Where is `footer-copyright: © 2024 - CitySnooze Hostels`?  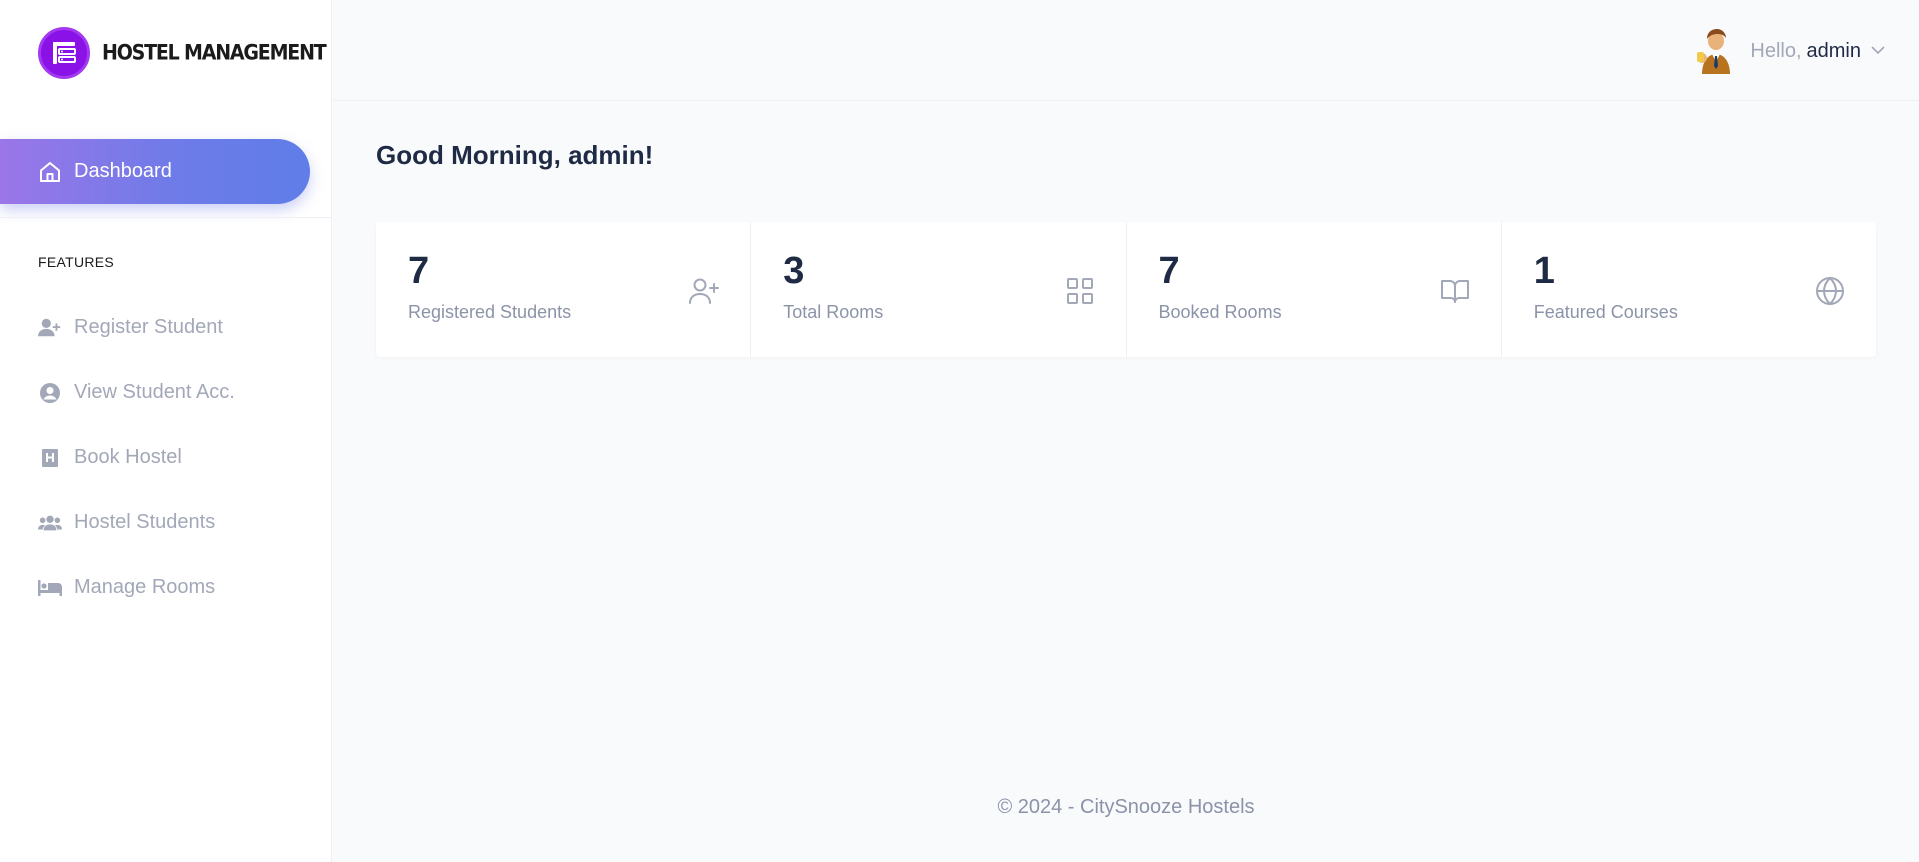
footer-copyright: © 2024 - CitySnooze Hostels is located at coordinates (1126, 807).